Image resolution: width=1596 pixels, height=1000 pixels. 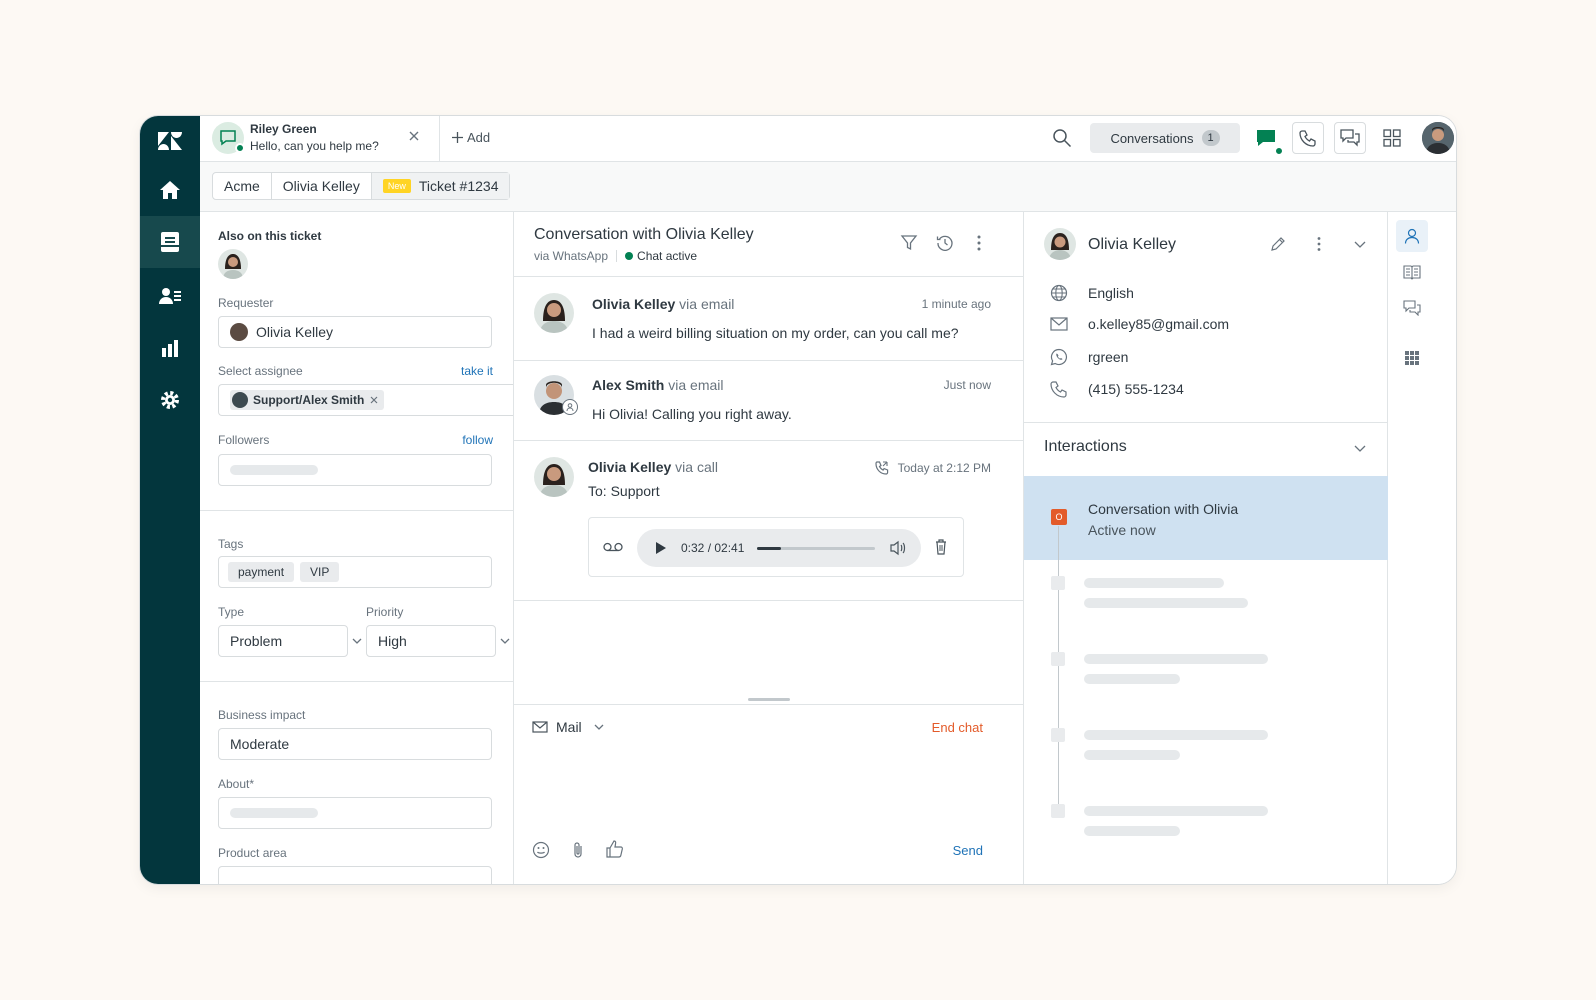 What do you see at coordinates (615, 849) in the screenshot?
I see `thumbs-up-icon` at bounding box center [615, 849].